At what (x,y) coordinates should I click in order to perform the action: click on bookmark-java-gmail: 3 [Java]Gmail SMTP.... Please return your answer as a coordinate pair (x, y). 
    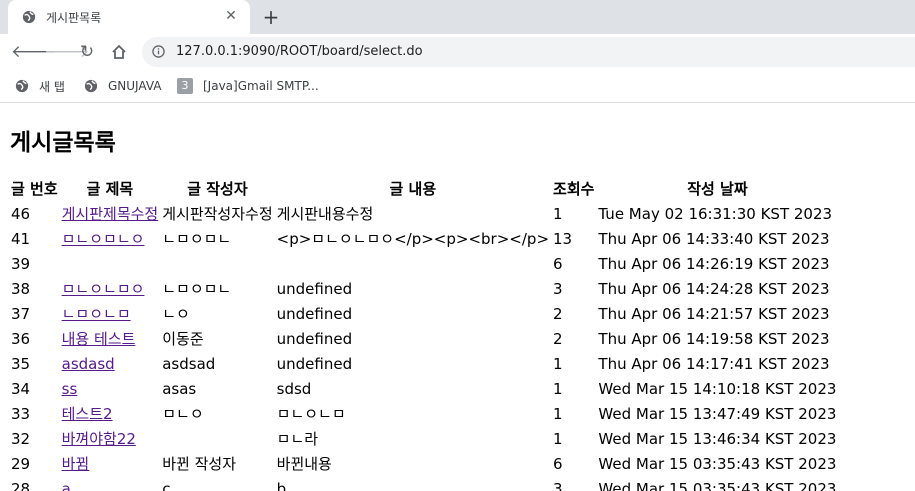
    Looking at the image, I should click on (248, 86).